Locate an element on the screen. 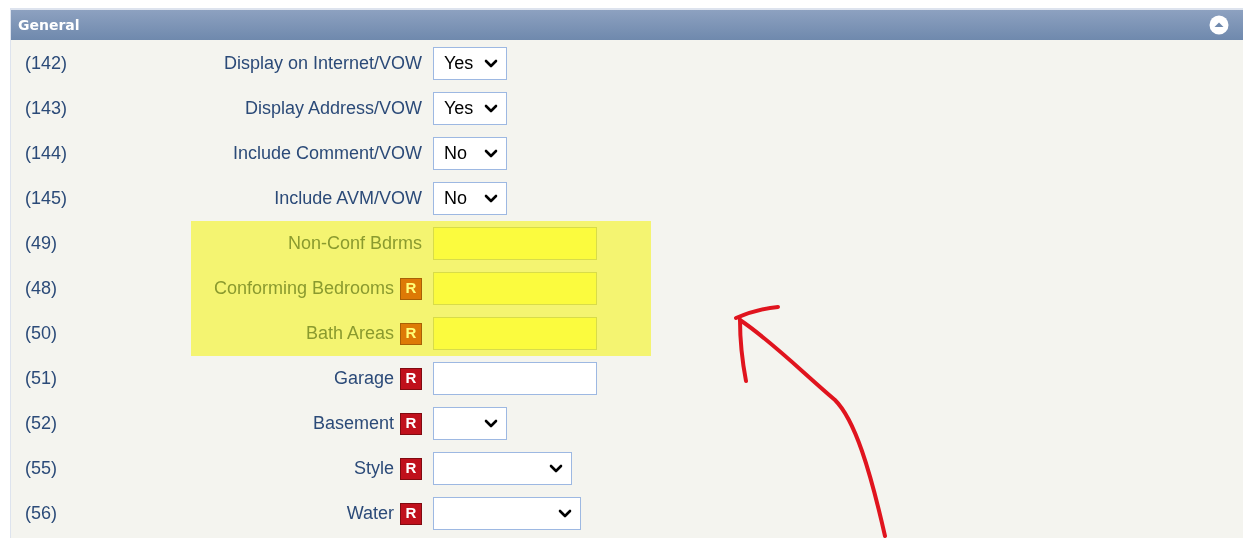 This screenshot has height=538, width=1243. field-number: (49) is located at coordinates (41, 243).